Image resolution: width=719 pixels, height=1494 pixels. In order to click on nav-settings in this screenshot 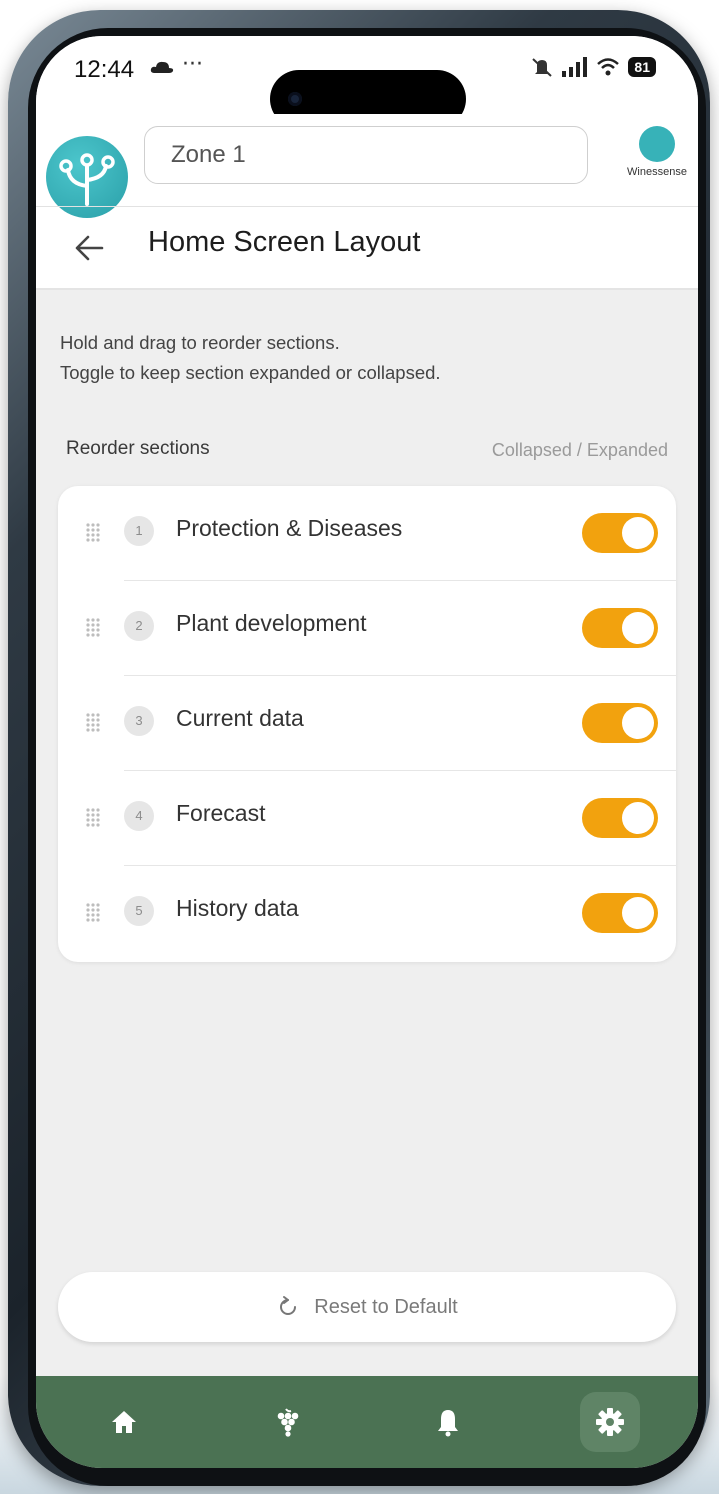, I will do `click(610, 1422)`.